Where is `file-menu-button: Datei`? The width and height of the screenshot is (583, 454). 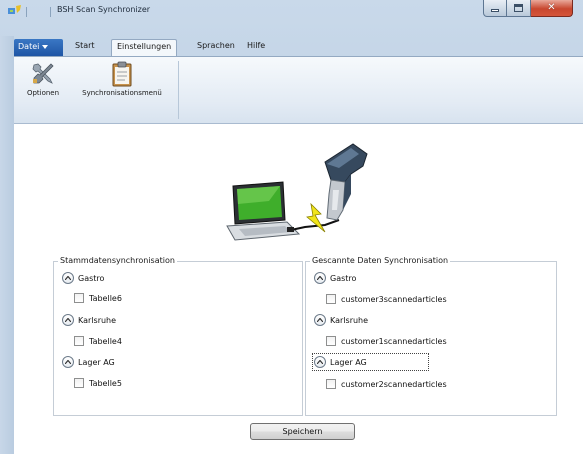
file-menu-button: Datei is located at coordinates (38, 47).